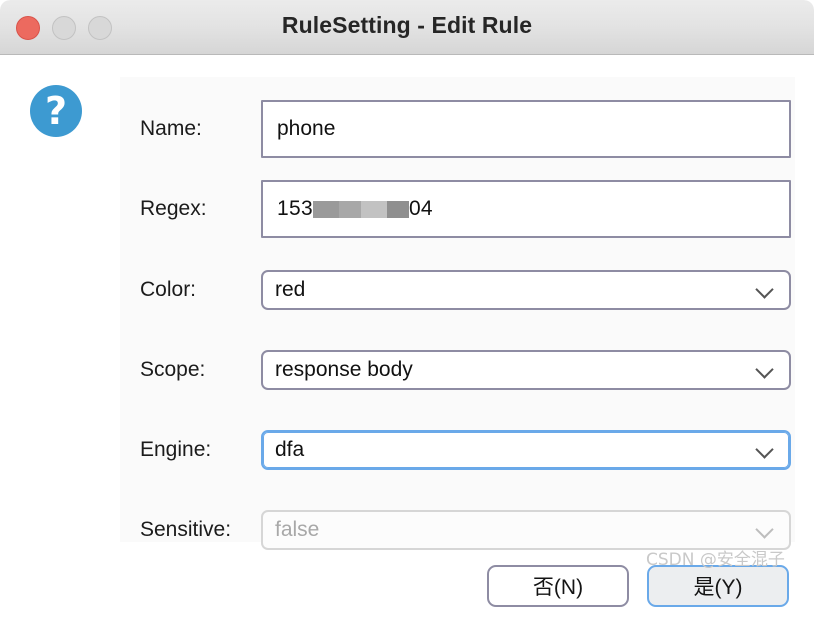 This screenshot has width=814, height=634. Describe the element at coordinates (718, 586) in the screenshot. I see `yes-button: 是(Y)` at that location.